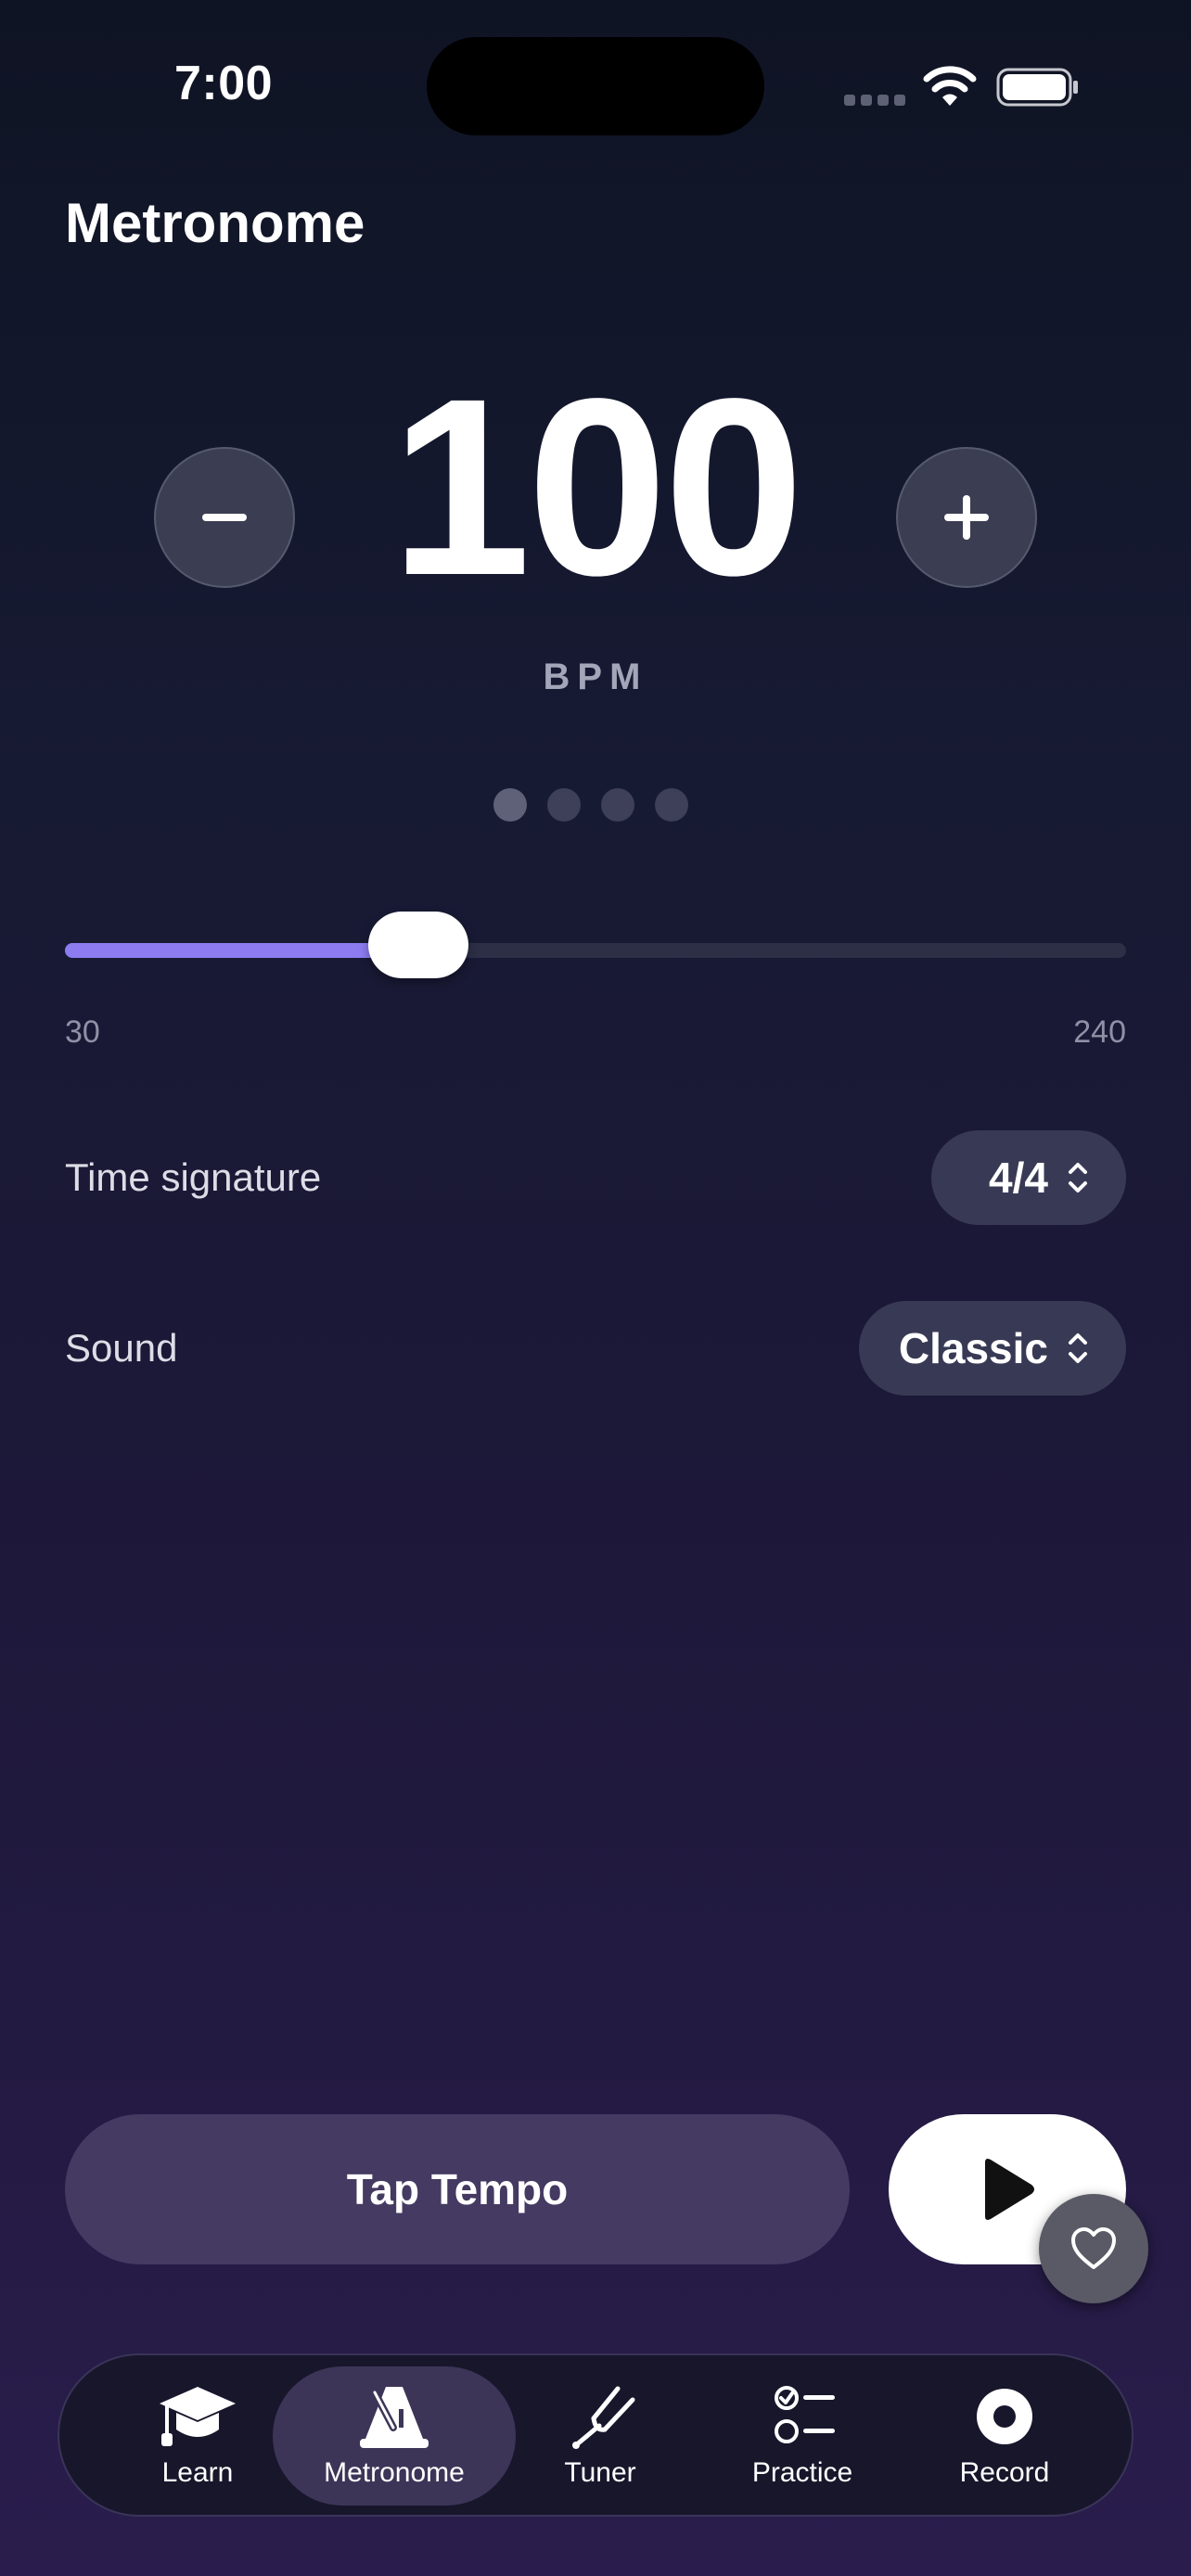 The image size is (1191, 2576). What do you see at coordinates (197, 2473) in the screenshot?
I see `tab-label: Learn` at bounding box center [197, 2473].